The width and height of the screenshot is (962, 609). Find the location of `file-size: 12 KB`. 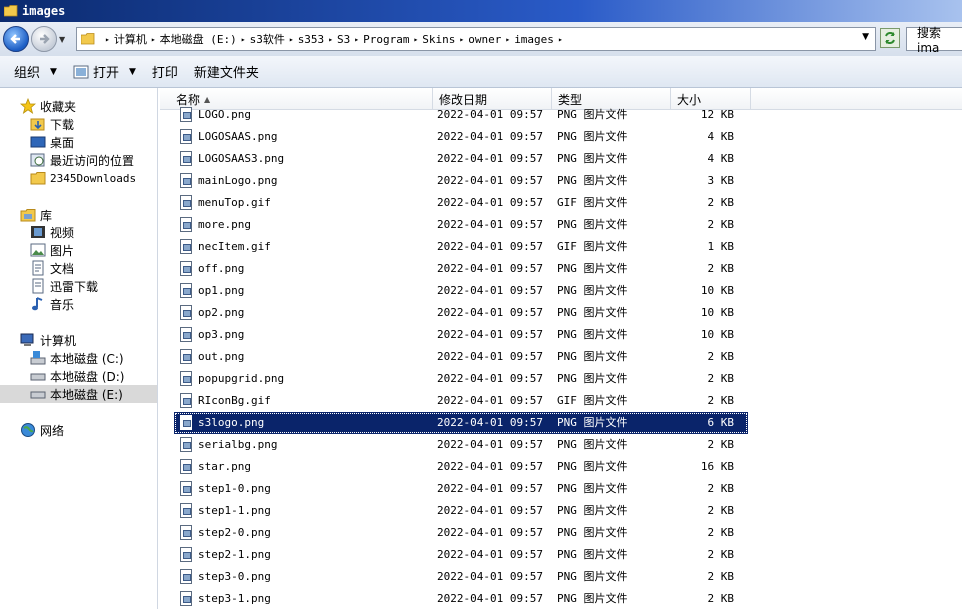

file-size: 12 KB is located at coordinates (717, 114).